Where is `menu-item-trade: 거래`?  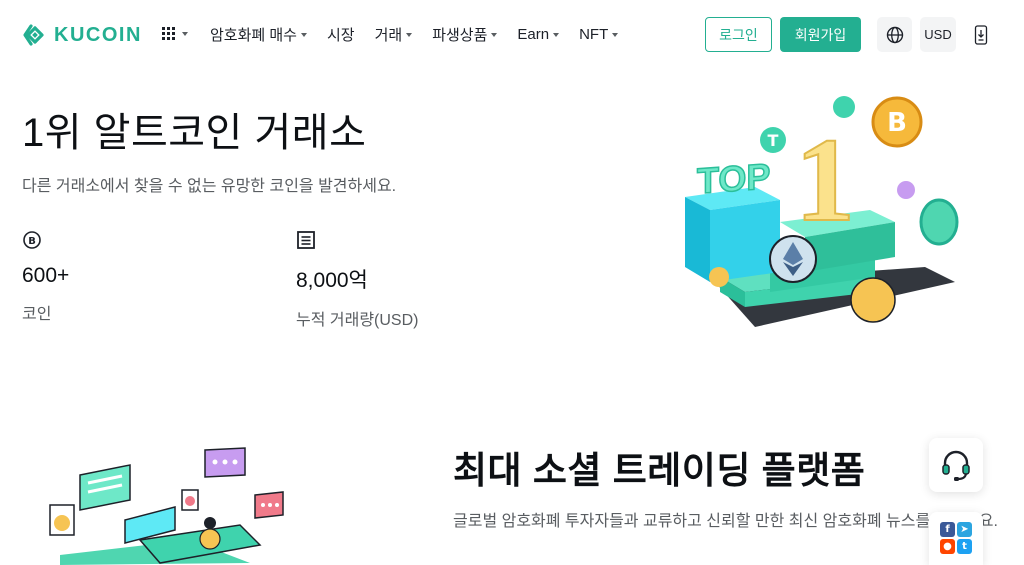 menu-item-trade: 거래 is located at coordinates (394, 34).